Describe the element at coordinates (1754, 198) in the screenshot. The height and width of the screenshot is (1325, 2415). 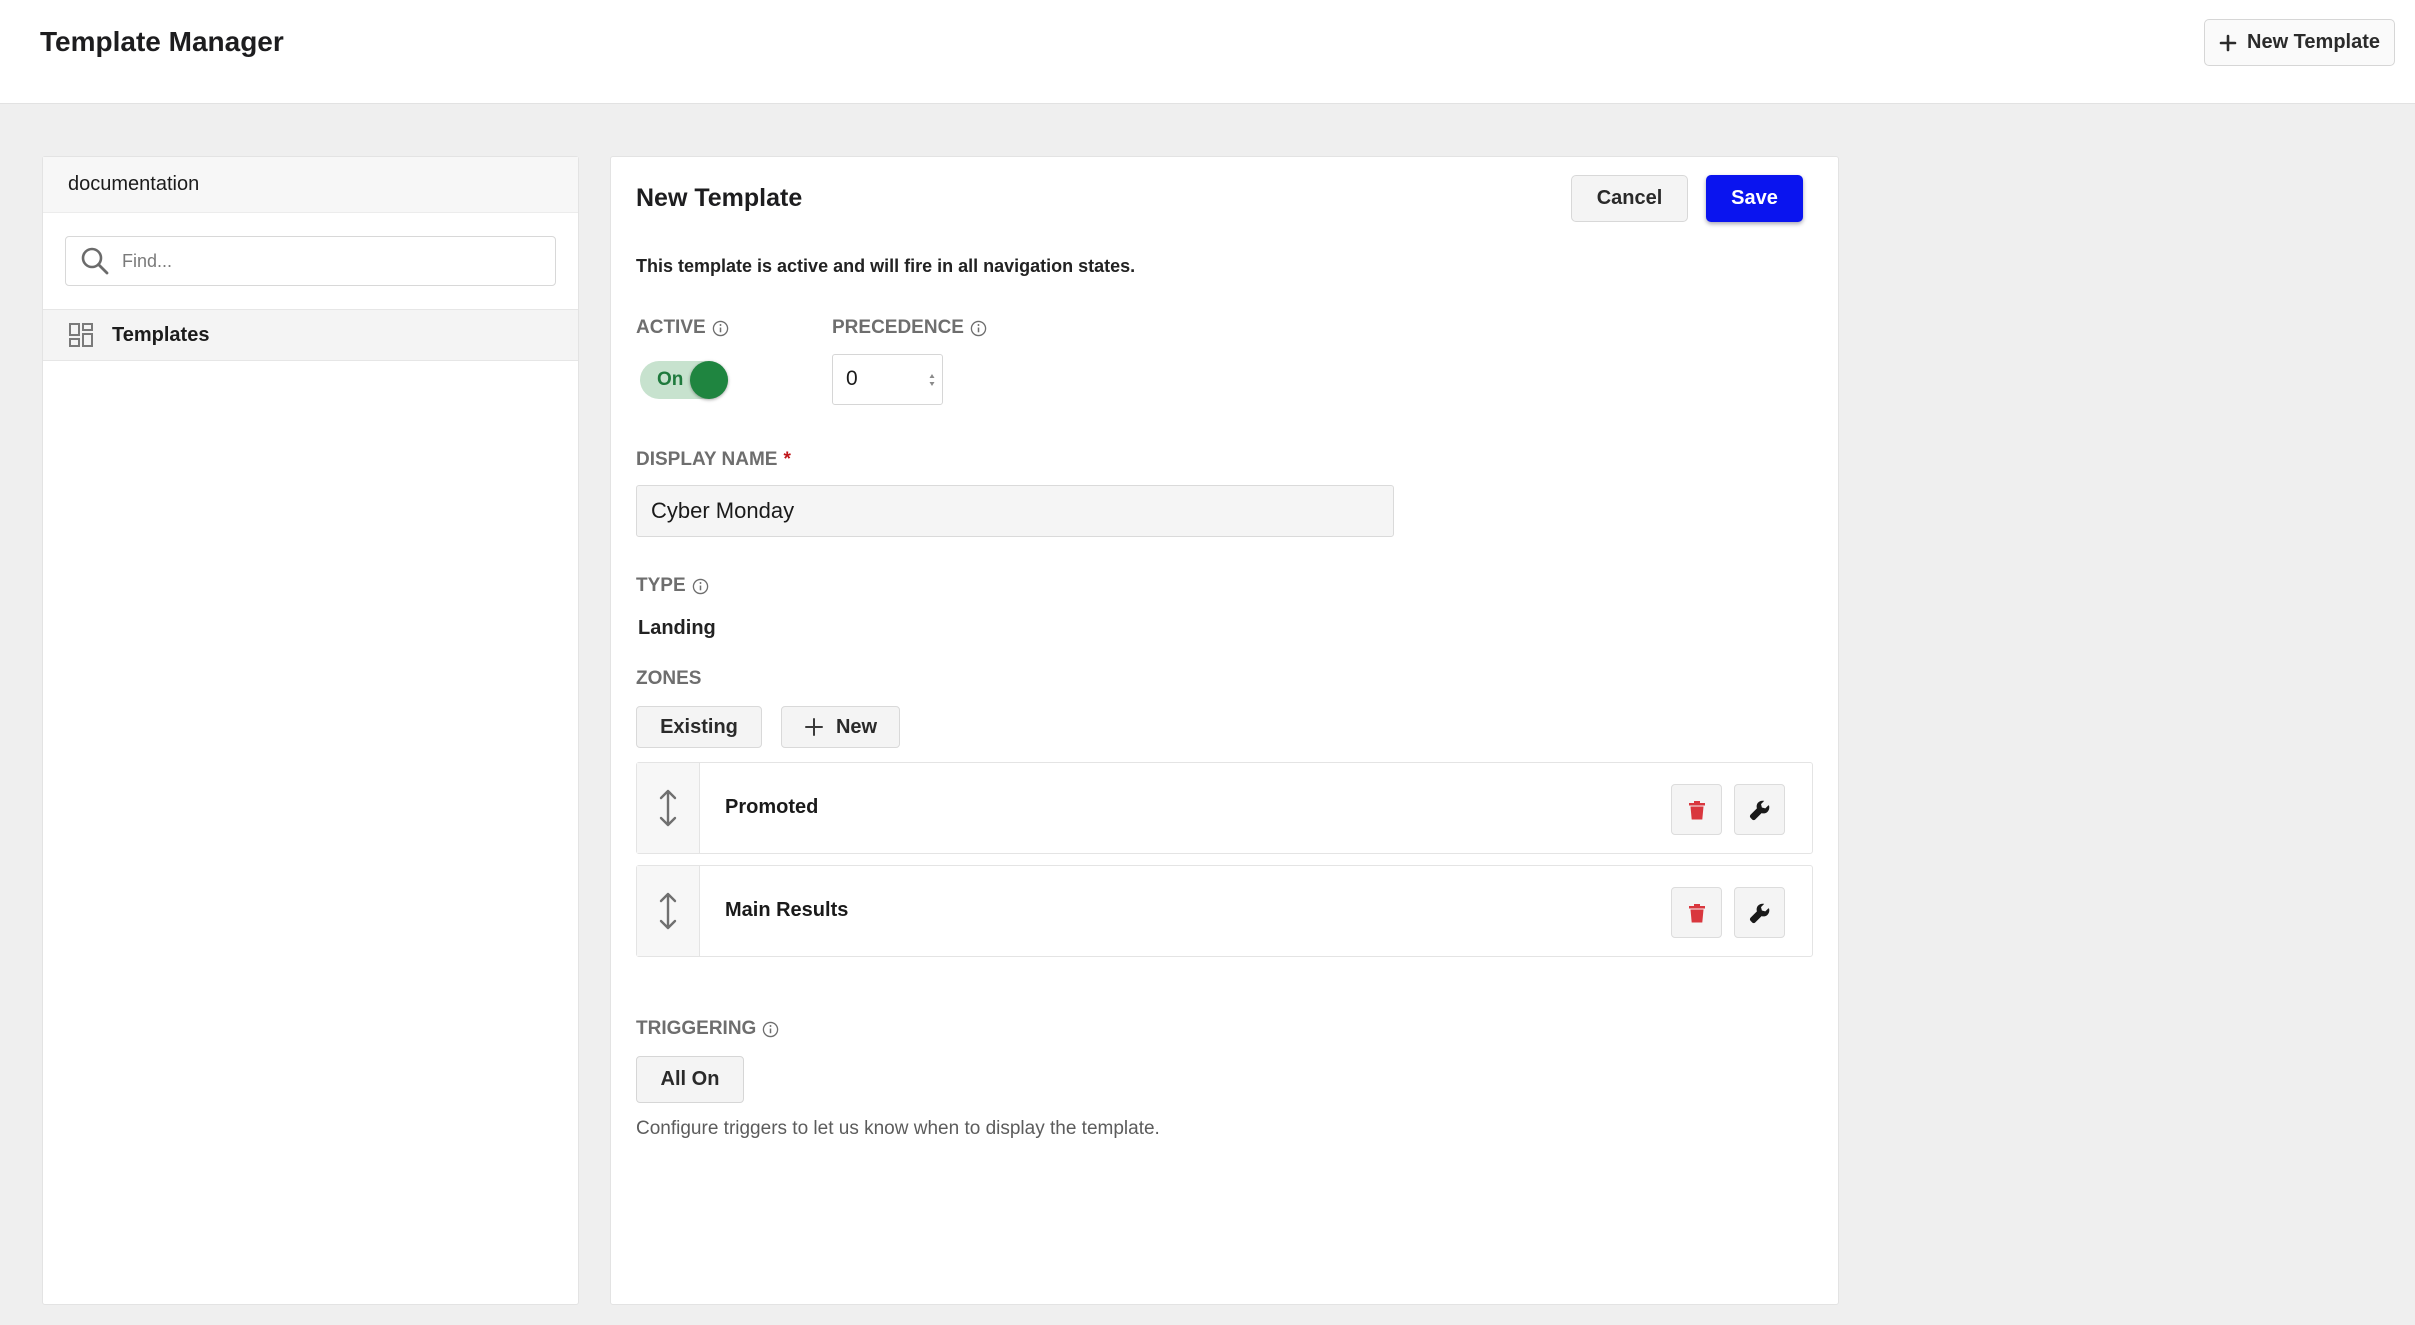
I see `save-button: Save` at that location.